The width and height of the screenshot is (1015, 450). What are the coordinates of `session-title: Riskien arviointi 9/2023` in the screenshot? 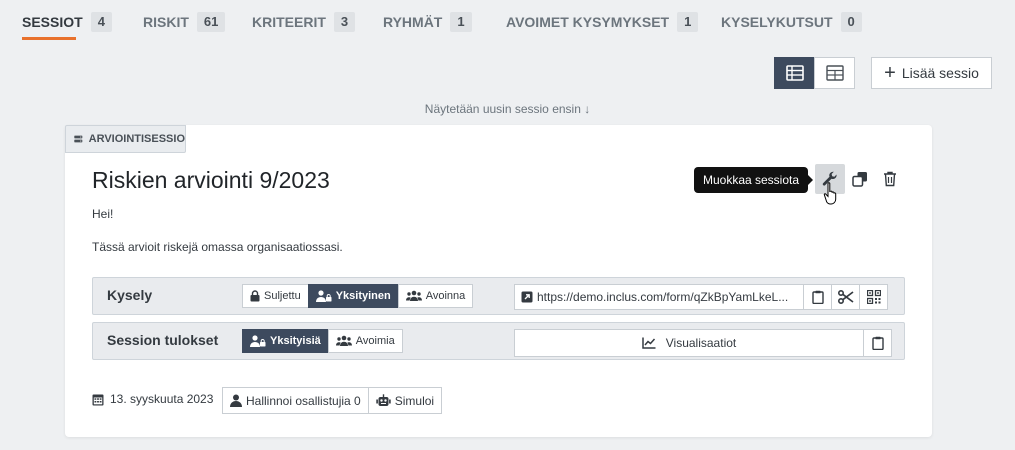 It's located at (211, 180).